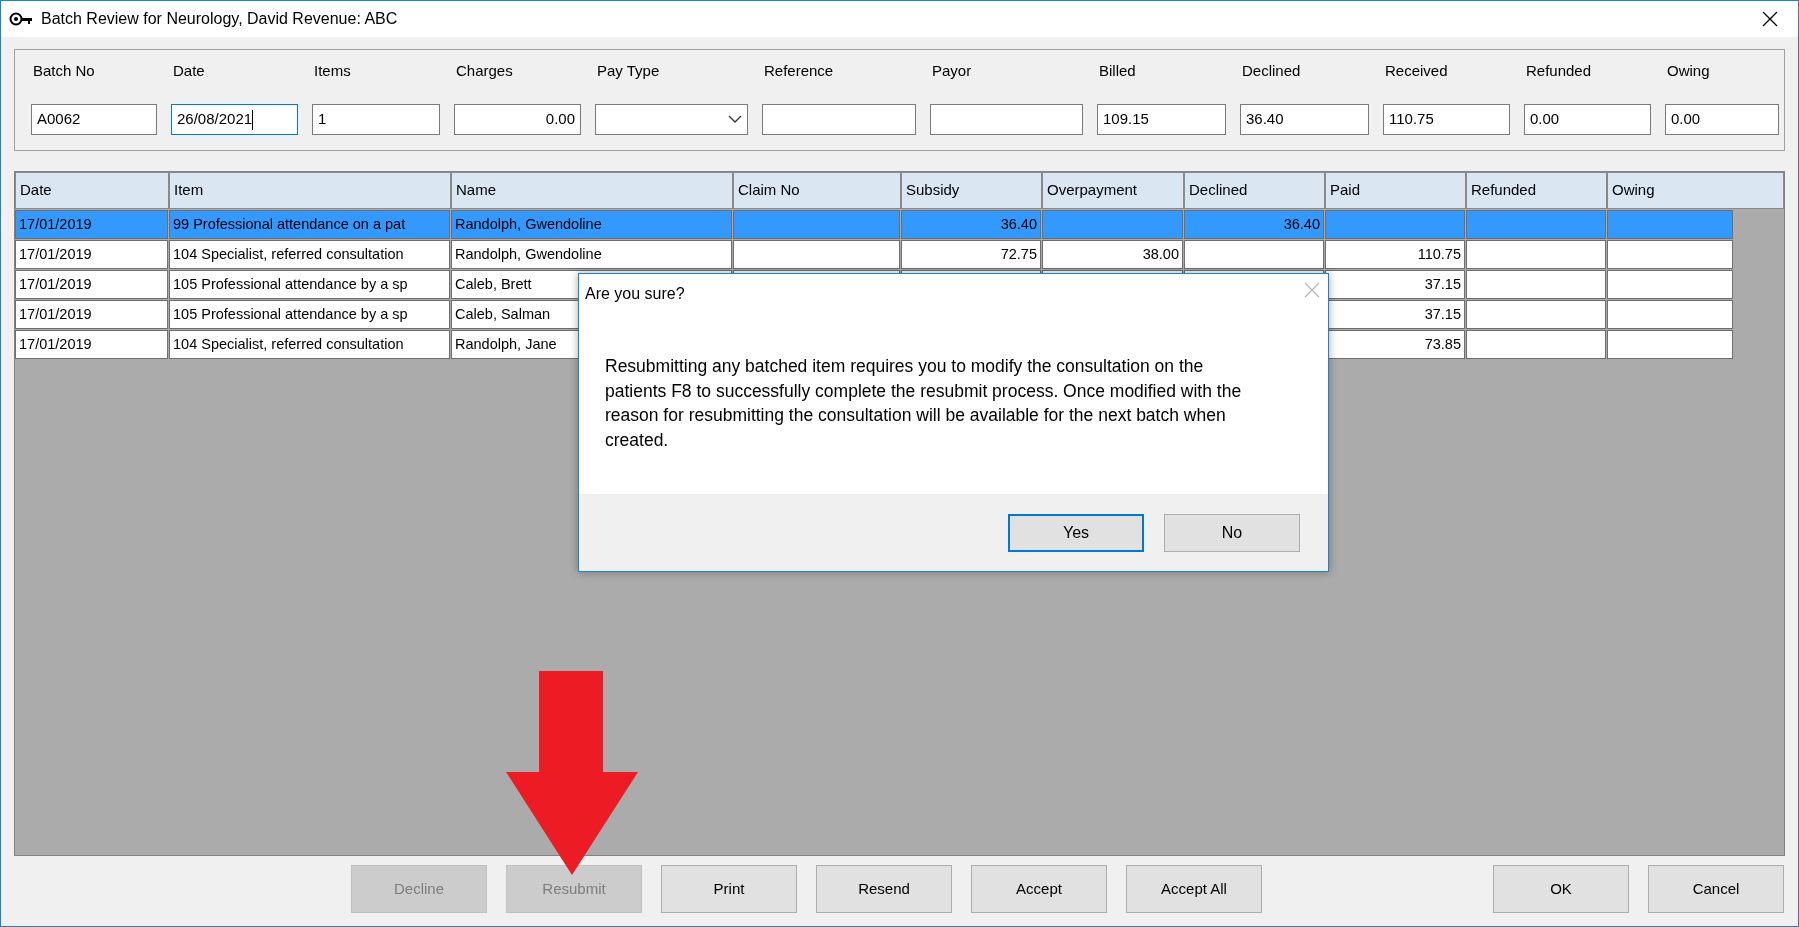 This screenshot has height=927, width=1799. I want to click on dialog-button: Yes, so click(1076, 532).